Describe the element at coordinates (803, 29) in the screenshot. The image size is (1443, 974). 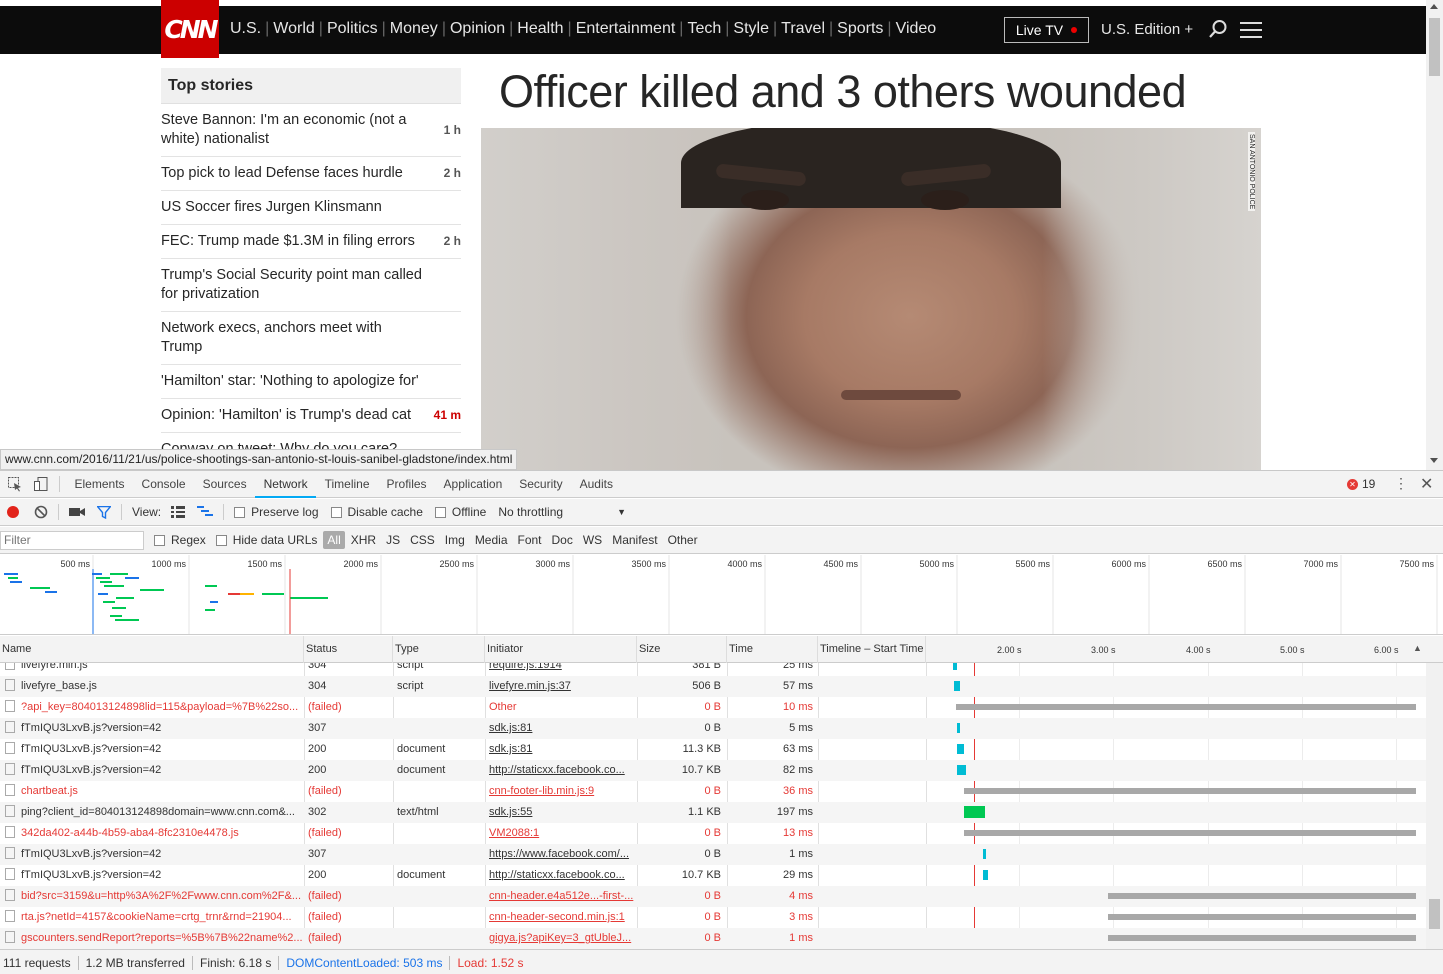
I see `nav-link: Travel` at that location.